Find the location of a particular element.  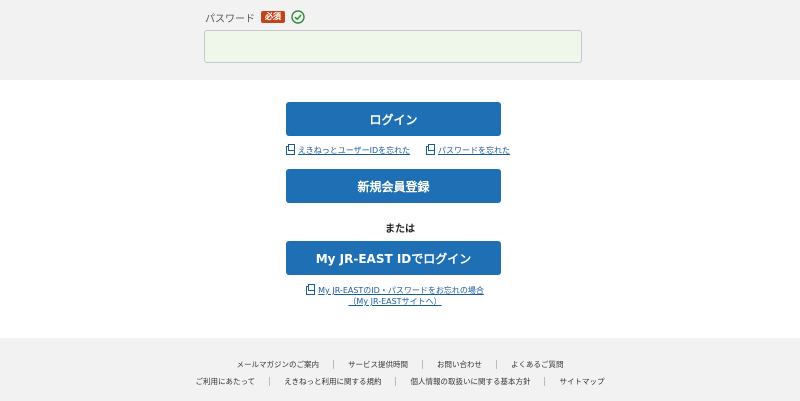

footer-row-1: メールマガジンのご案内 サービス提供時間 お問い合わせ よくあるご質問 is located at coordinates (400, 364).